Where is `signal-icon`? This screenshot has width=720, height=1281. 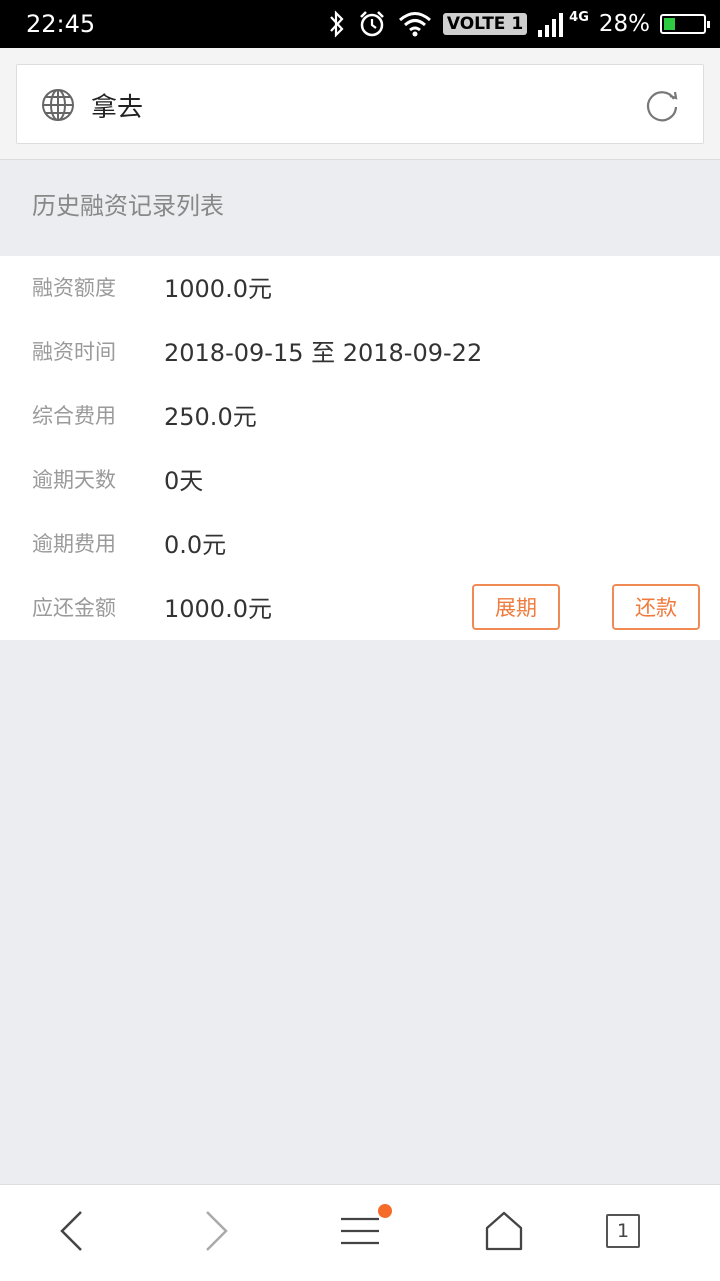
signal-icon is located at coordinates (552, 24).